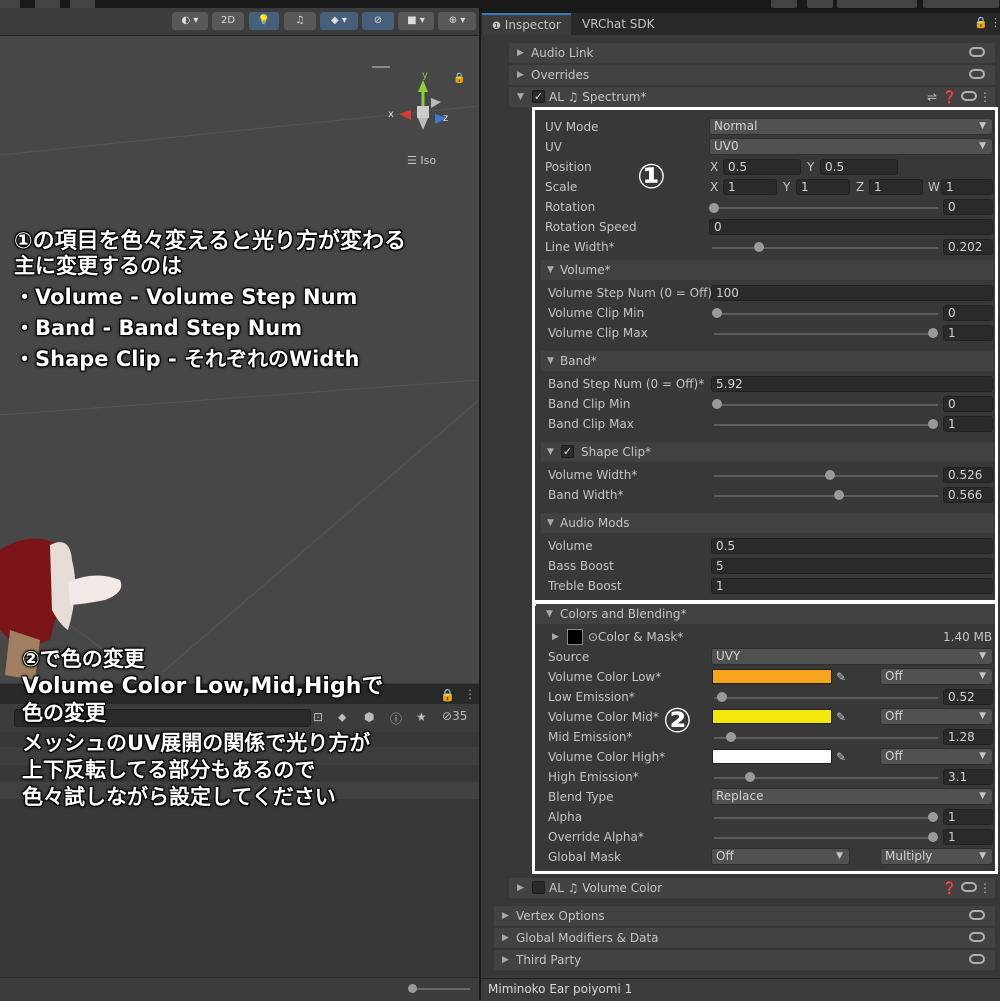 The width and height of the screenshot is (1000, 1001). Describe the element at coordinates (765, 614) in the screenshot. I see `colors-section-header: ▼ Colors and Blending*` at that location.